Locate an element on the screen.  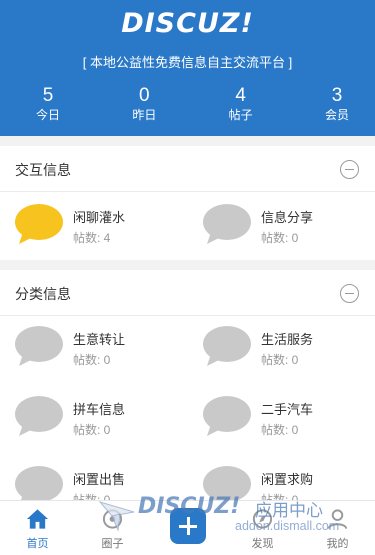
post-button is located at coordinates (188, 526).